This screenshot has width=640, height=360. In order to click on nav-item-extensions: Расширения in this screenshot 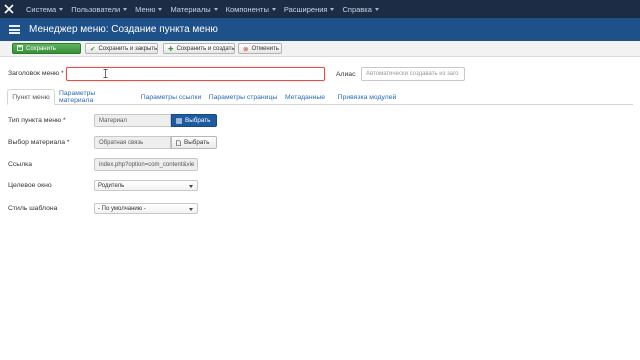, I will do `click(309, 9)`.